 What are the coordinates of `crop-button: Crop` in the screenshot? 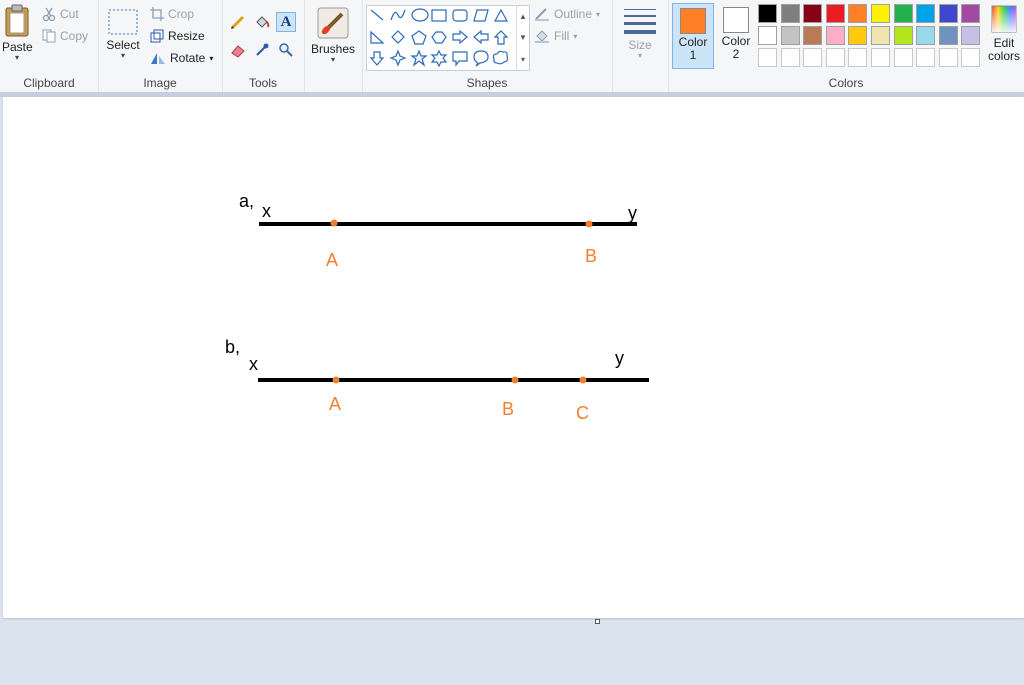 It's located at (172, 14).